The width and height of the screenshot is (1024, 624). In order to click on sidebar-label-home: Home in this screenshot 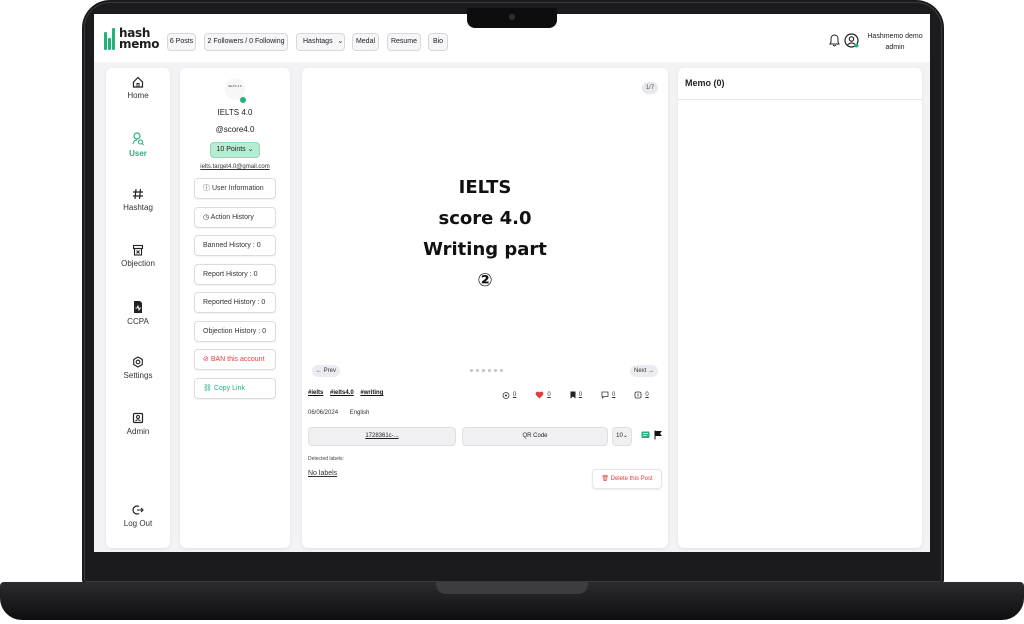, I will do `click(138, 95)`.